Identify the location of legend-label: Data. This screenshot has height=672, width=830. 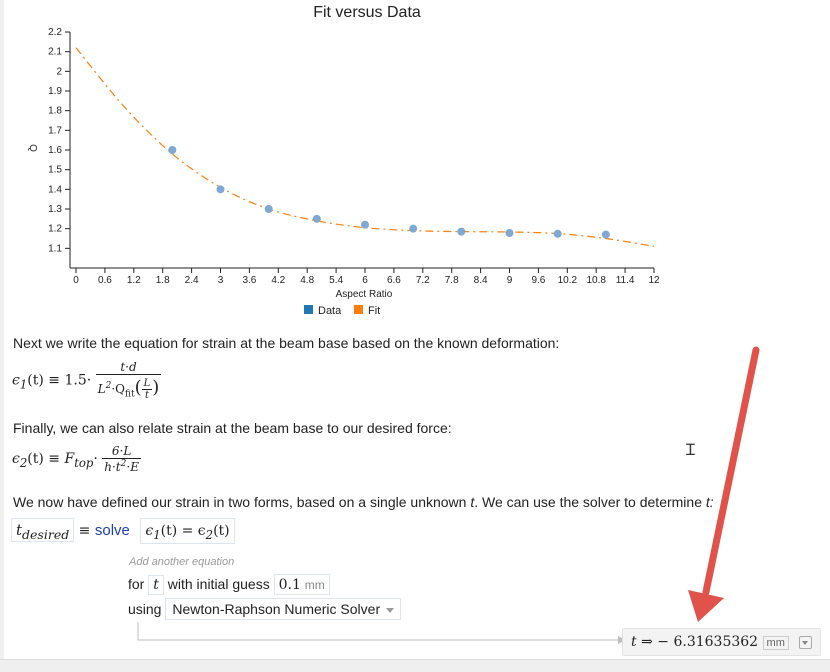
(330, 311).